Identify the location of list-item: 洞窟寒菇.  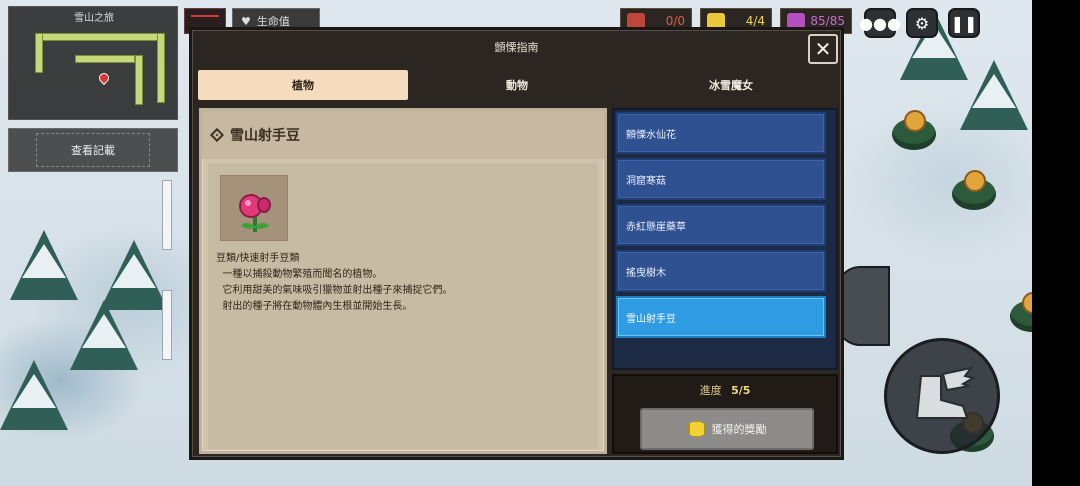
(721, 179).